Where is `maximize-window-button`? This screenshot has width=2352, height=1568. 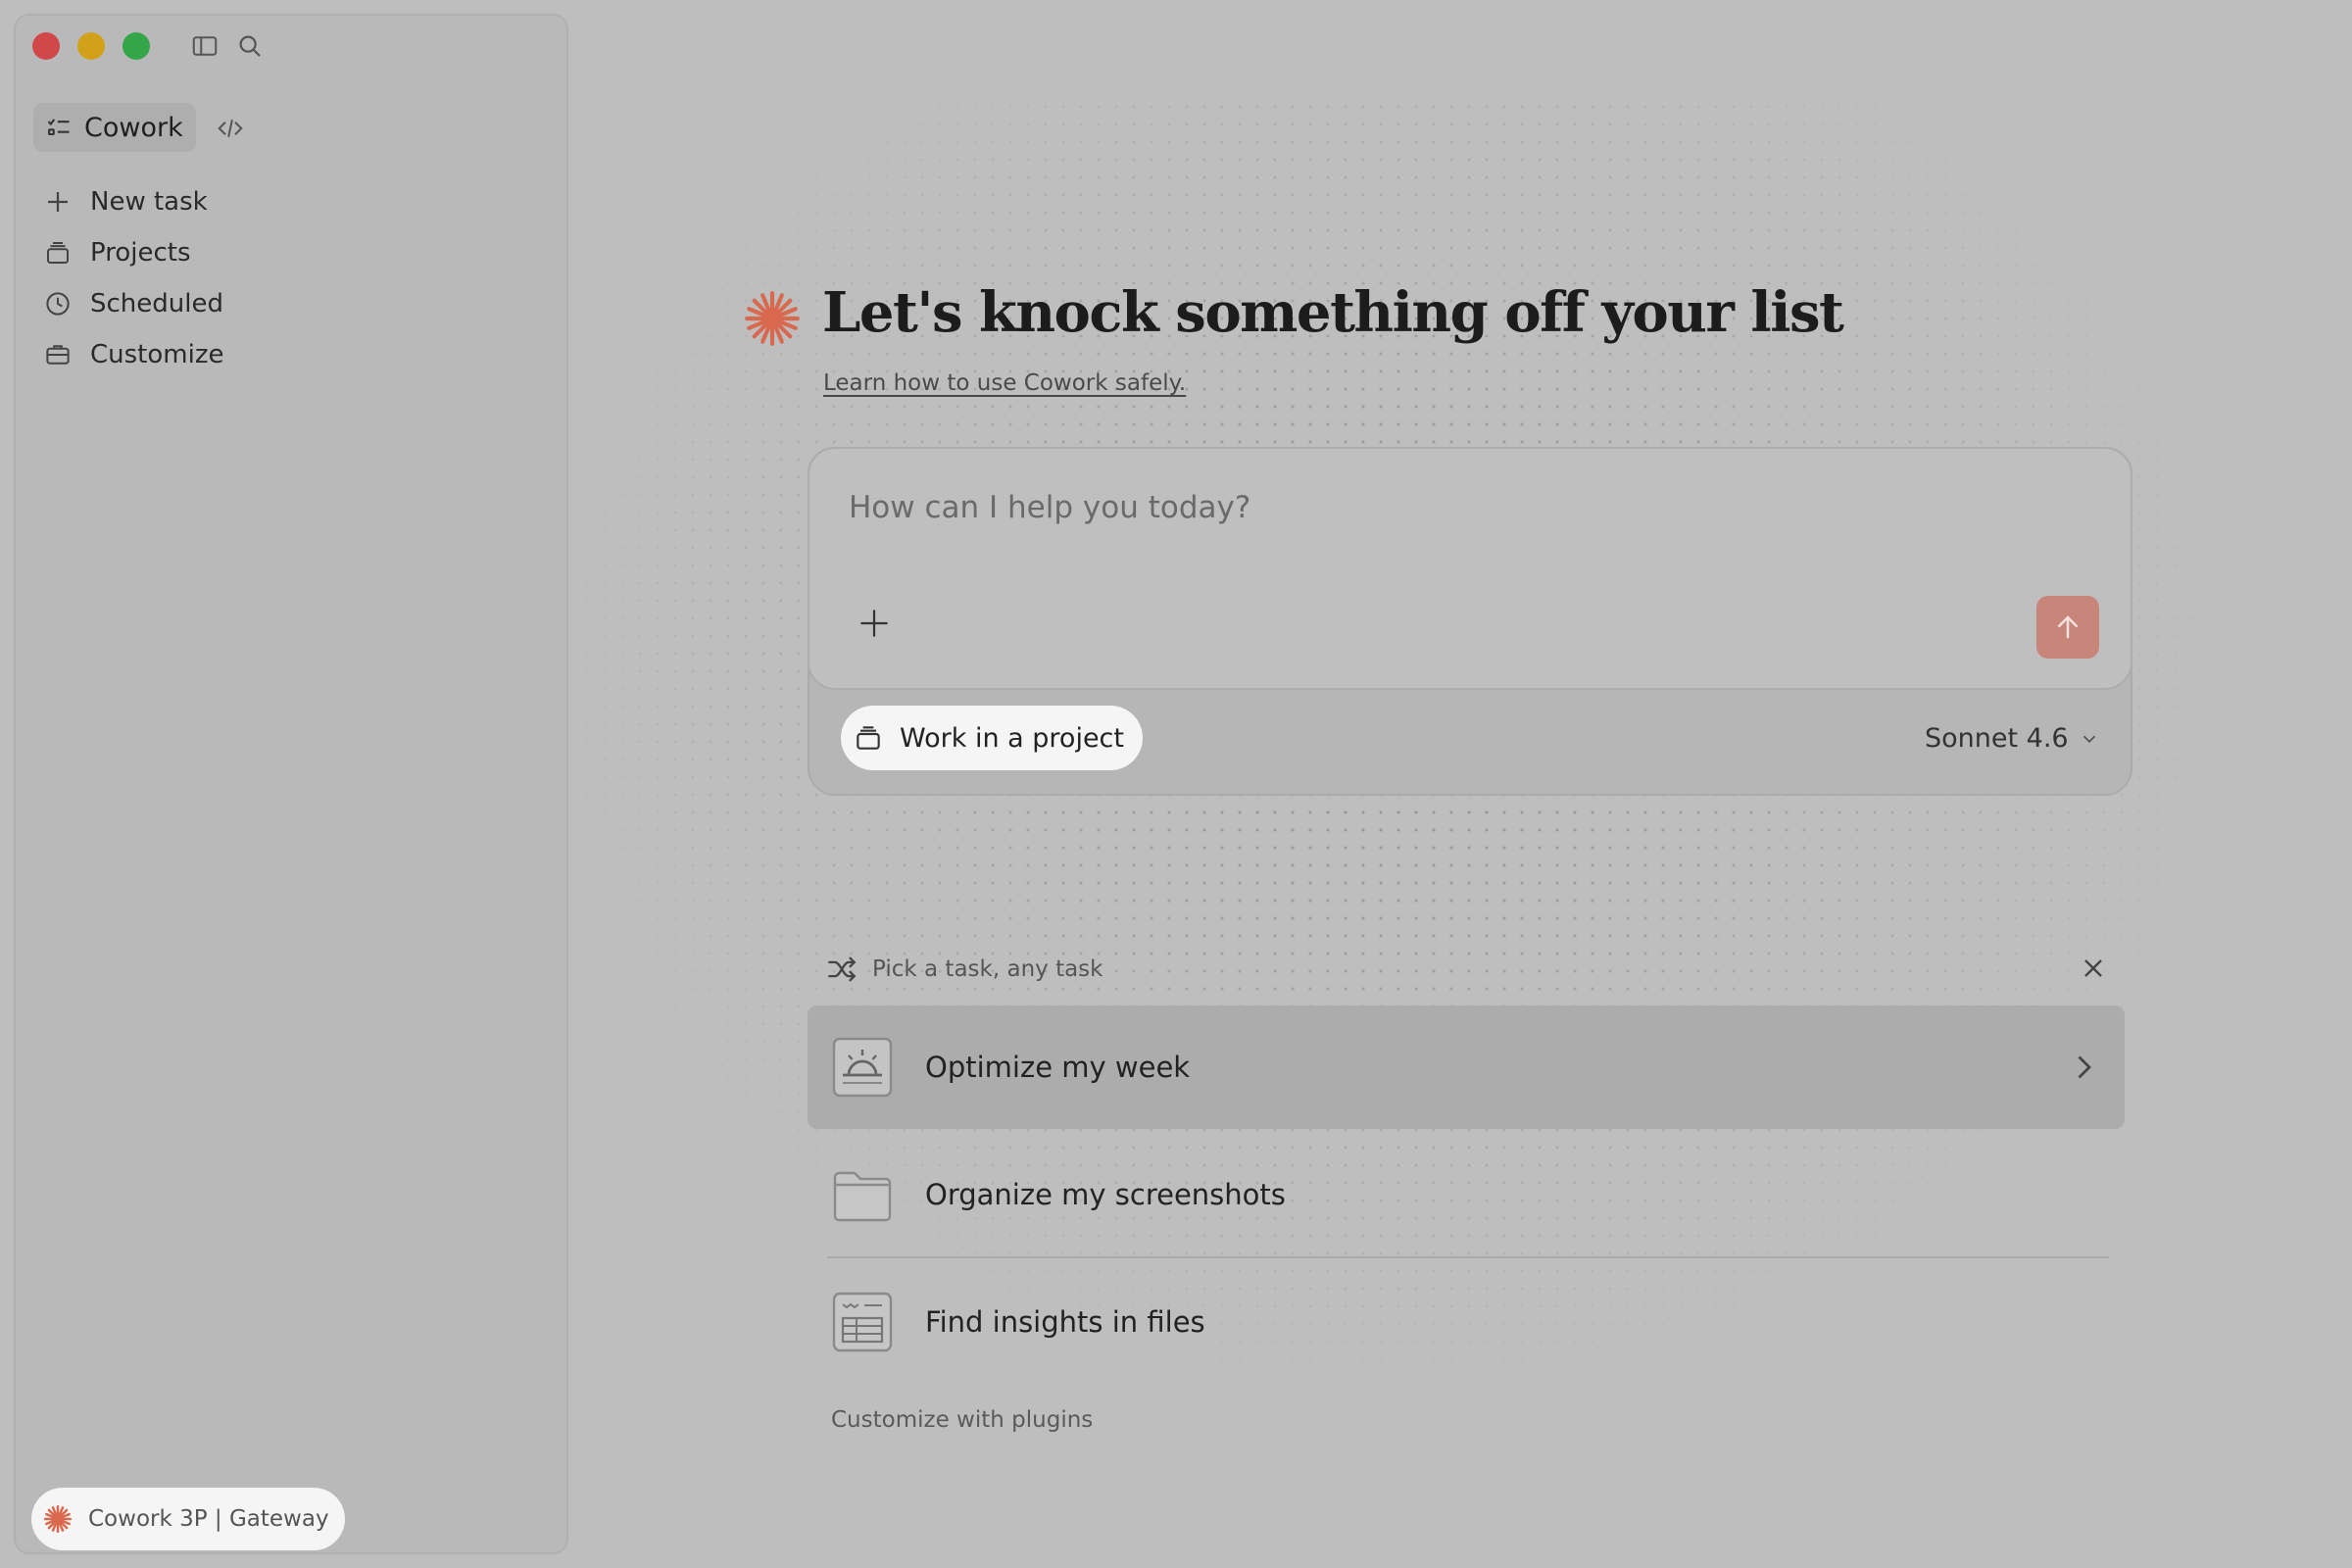
maximize-window-button is located at coordinates (136, 46).